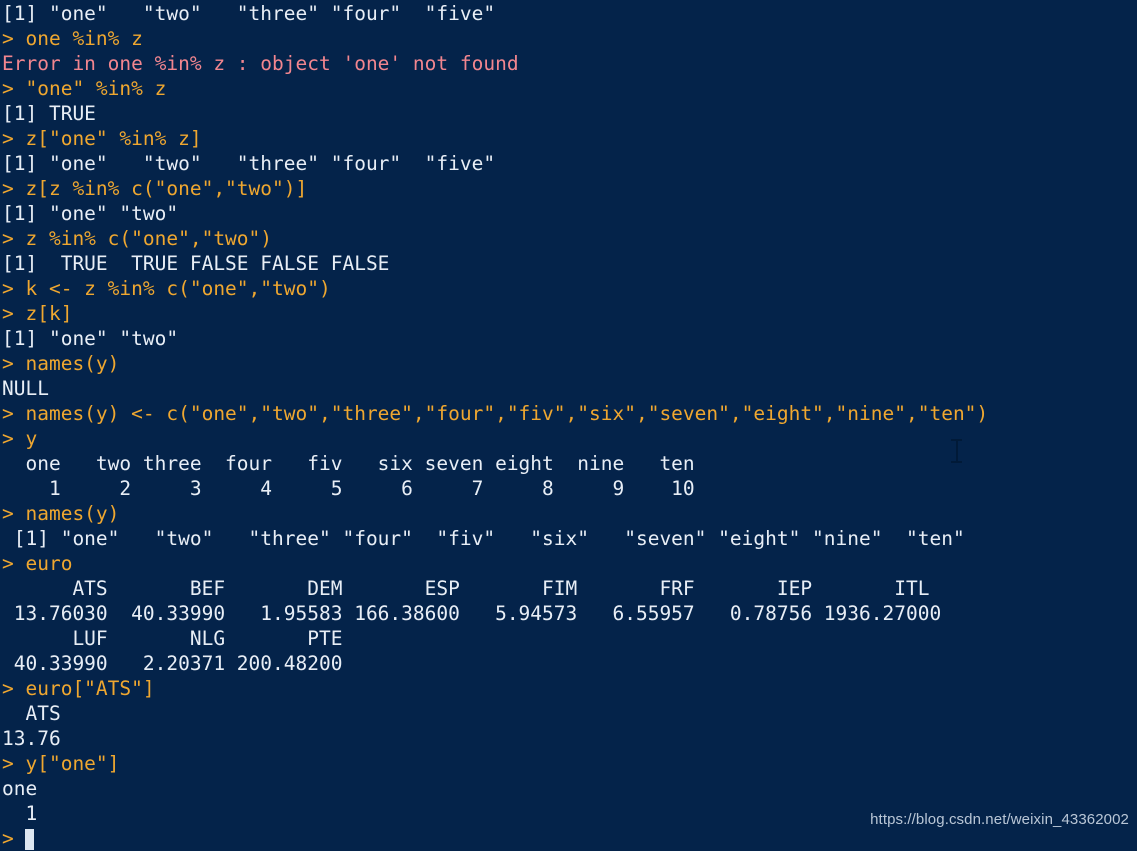 The height and width of the screenshot is (851, 1137). What do you see at coordinates (20, 438) in the screenshot?
I see `console-line-input: > y` at bounding box center [20, 438].